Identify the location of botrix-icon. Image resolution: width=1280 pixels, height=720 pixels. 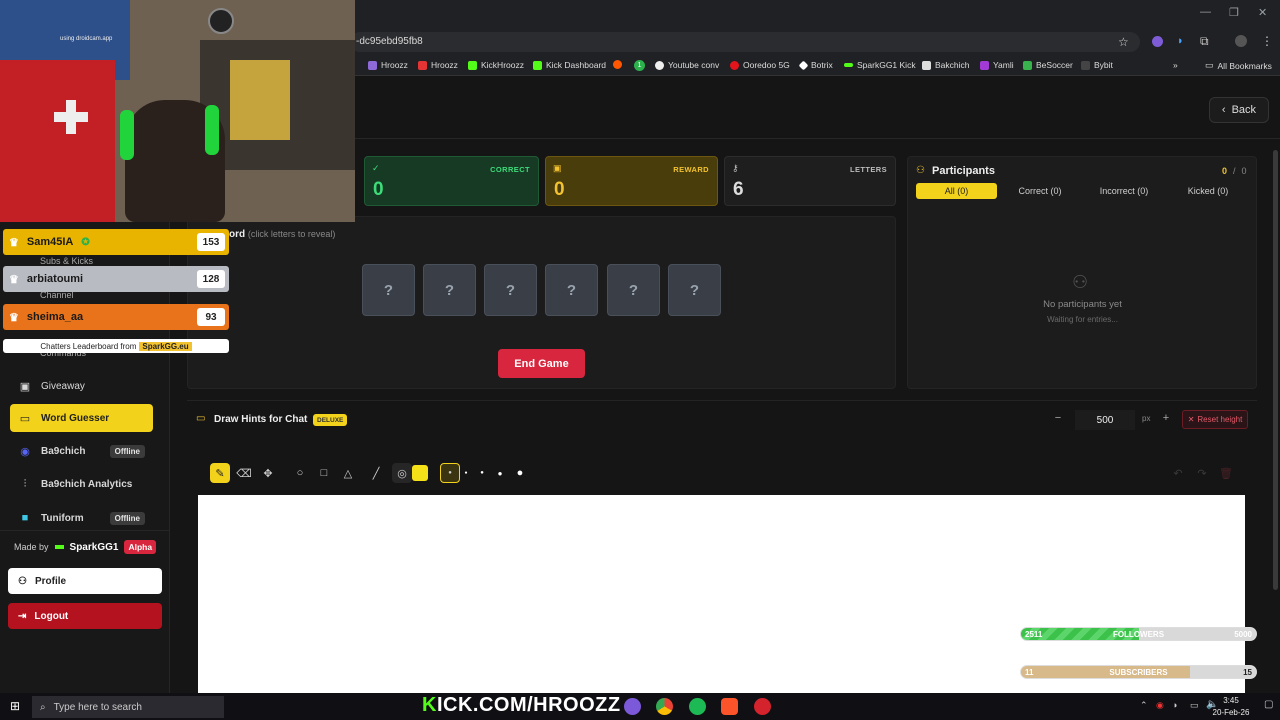
(803, 65).